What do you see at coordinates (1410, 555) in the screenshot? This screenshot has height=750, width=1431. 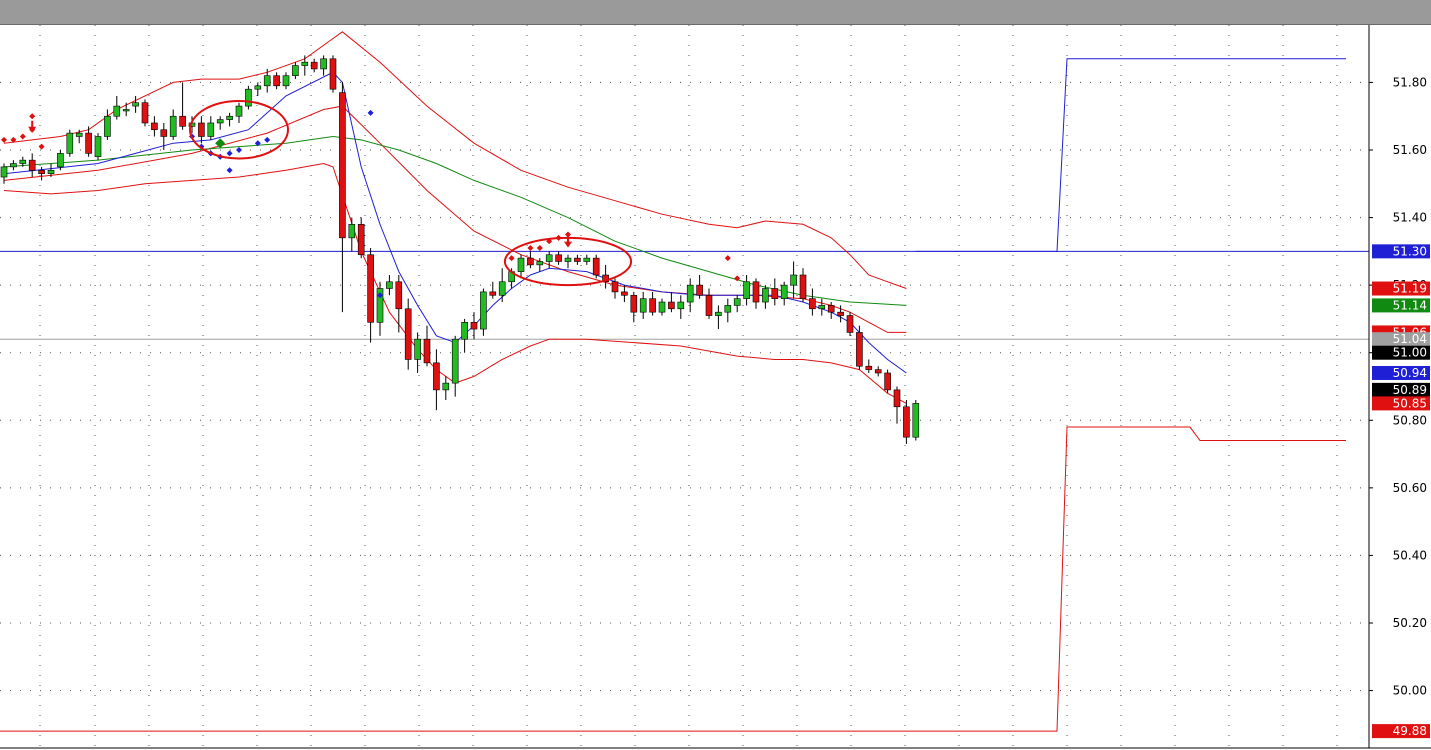 I see `y-tick-label: 50.40` at bounding box center [1410, 555].